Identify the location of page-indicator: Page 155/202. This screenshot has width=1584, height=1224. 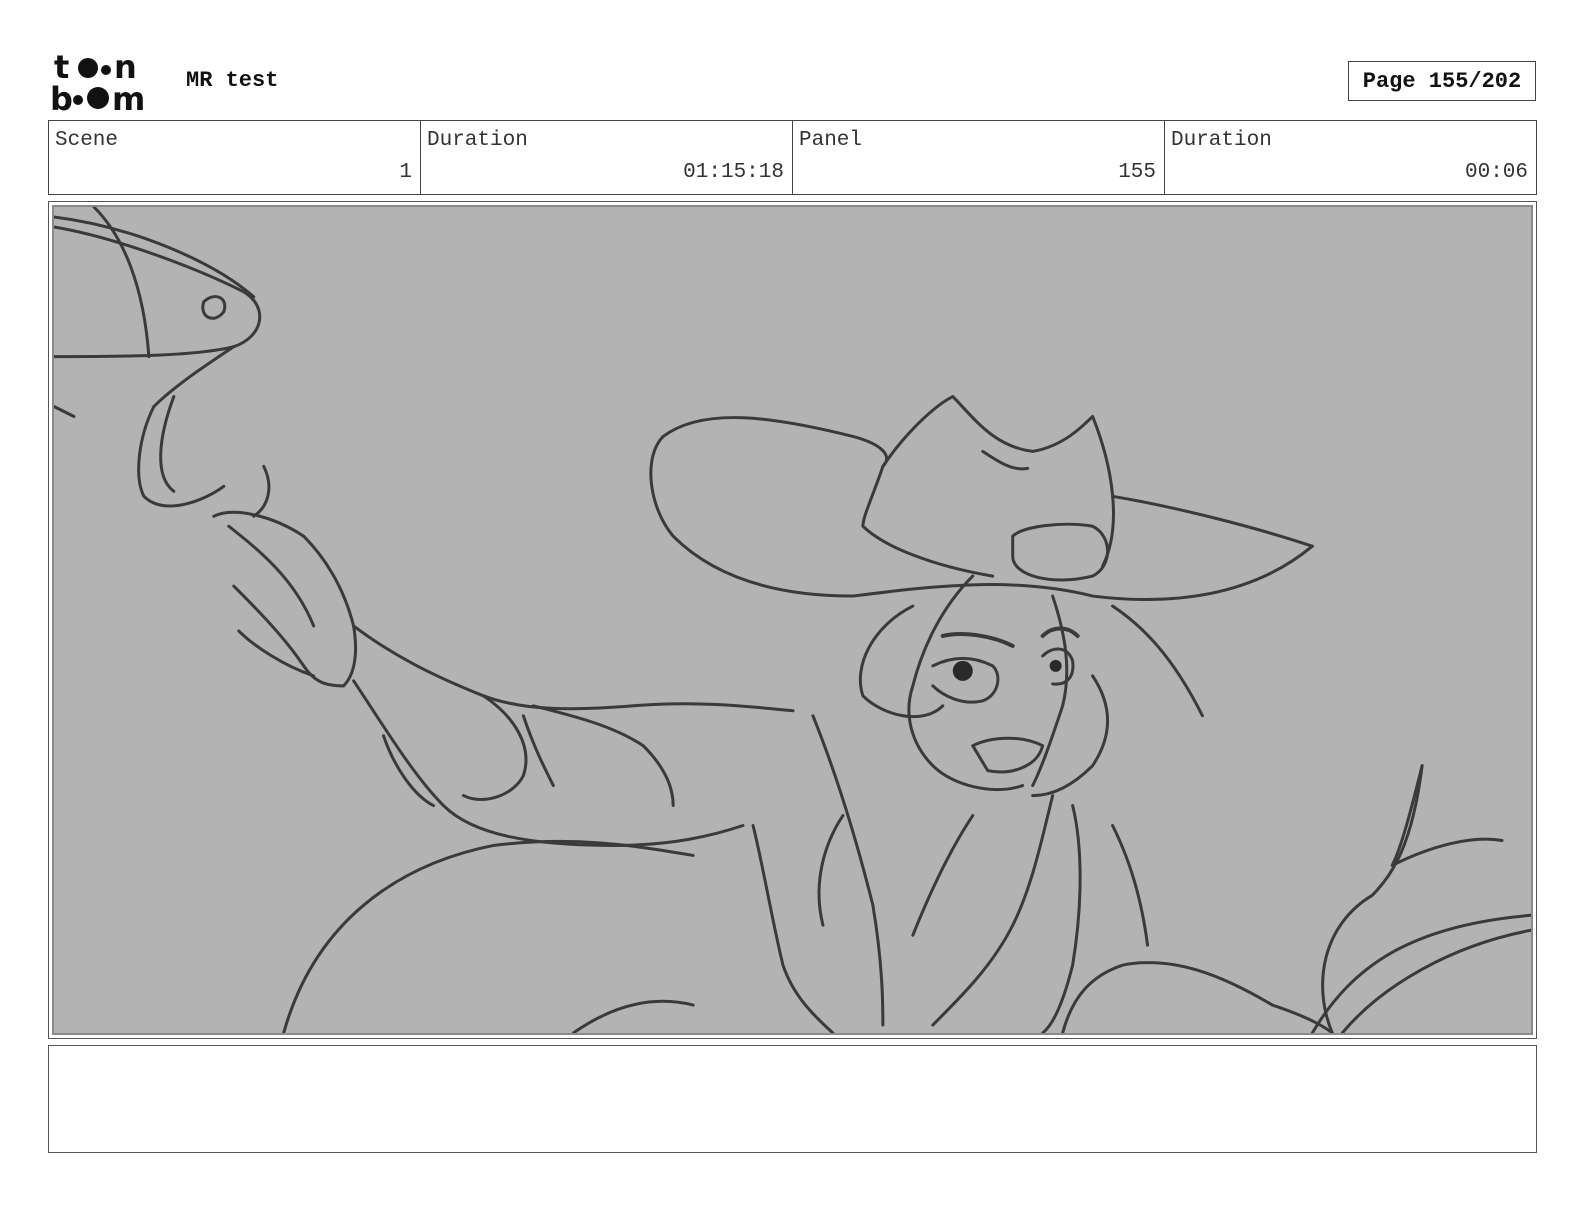
(1442, 81).